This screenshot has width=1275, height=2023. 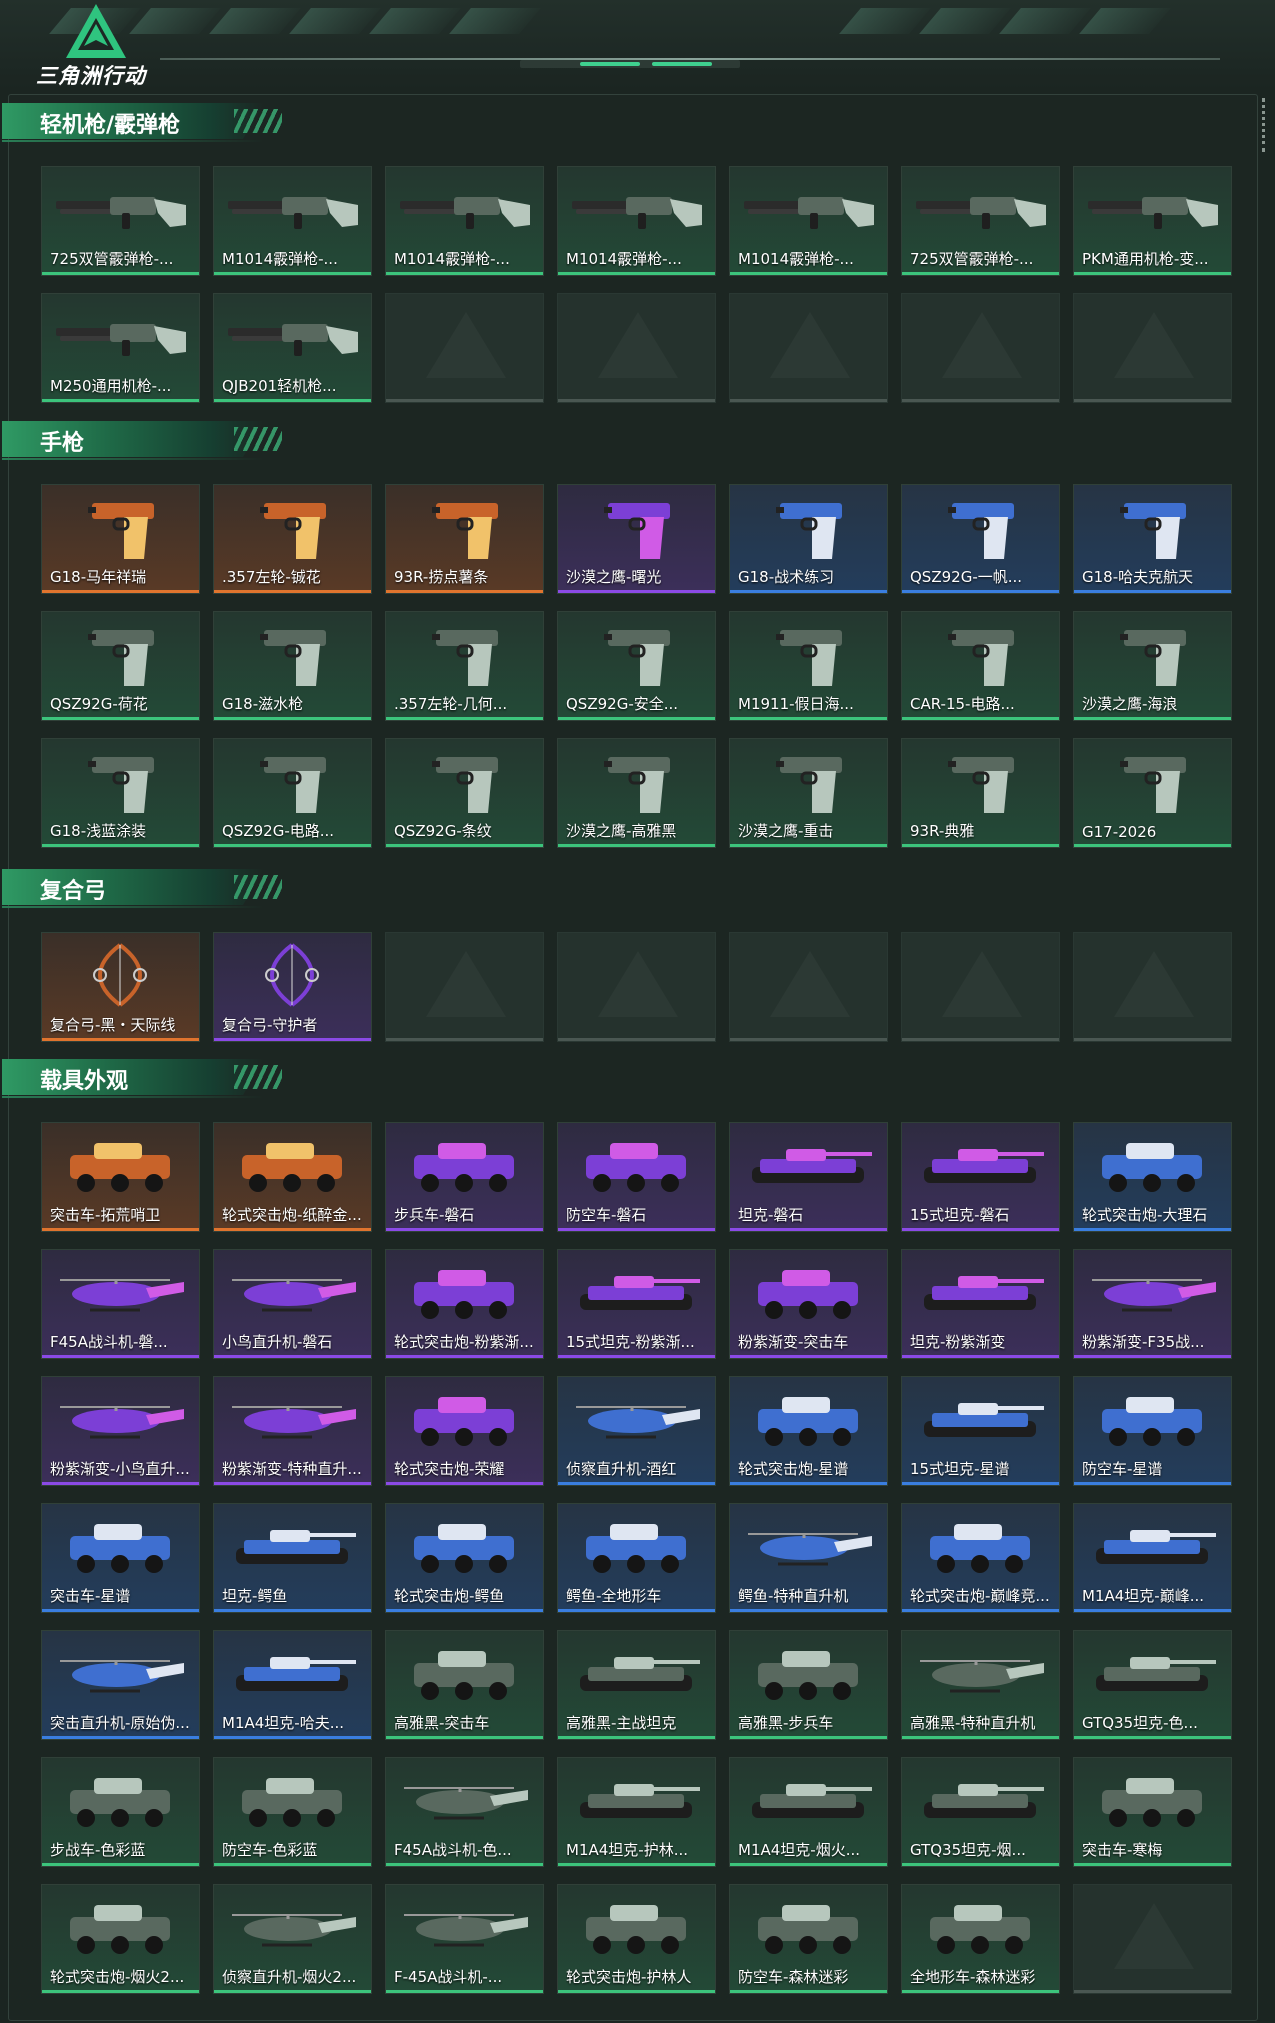 What do you see at coordinates (1152, 666) in the screenshot?
I see `skin-card: 沙漠之鹰-海浪` at bounding box center [1152, 666].